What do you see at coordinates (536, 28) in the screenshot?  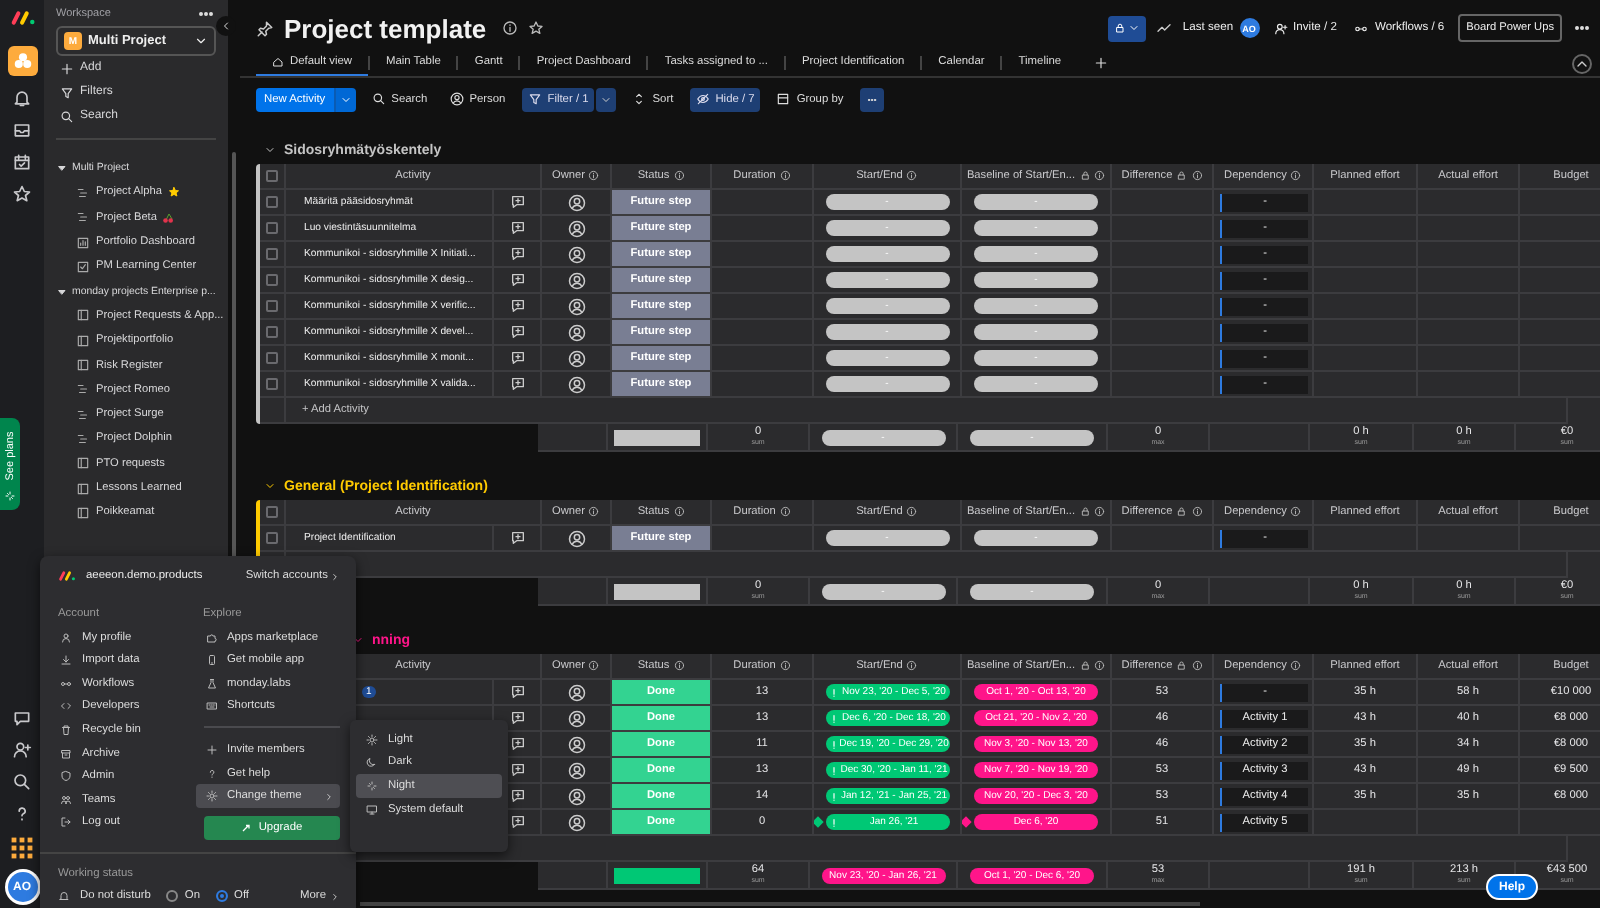 I see `star-icon` at bounding box center [536, 28].